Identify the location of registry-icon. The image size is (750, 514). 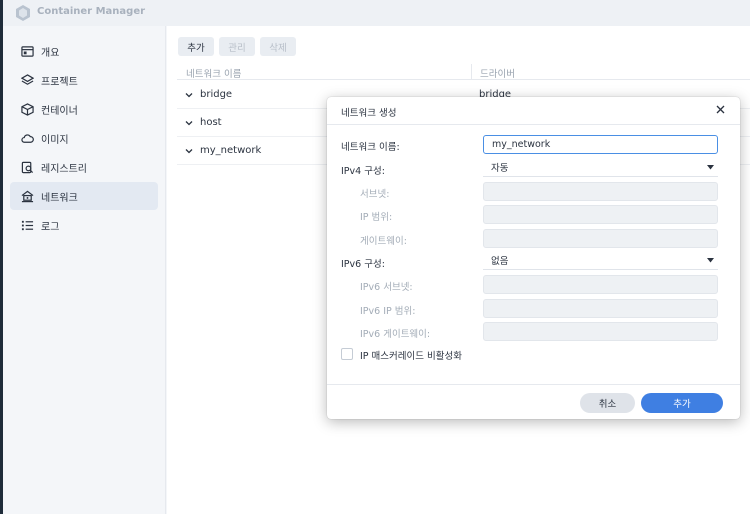
(27, 167).